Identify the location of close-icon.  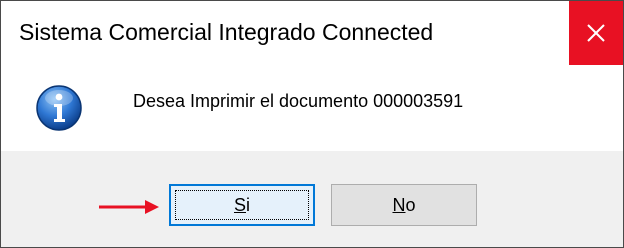
(596, 33).